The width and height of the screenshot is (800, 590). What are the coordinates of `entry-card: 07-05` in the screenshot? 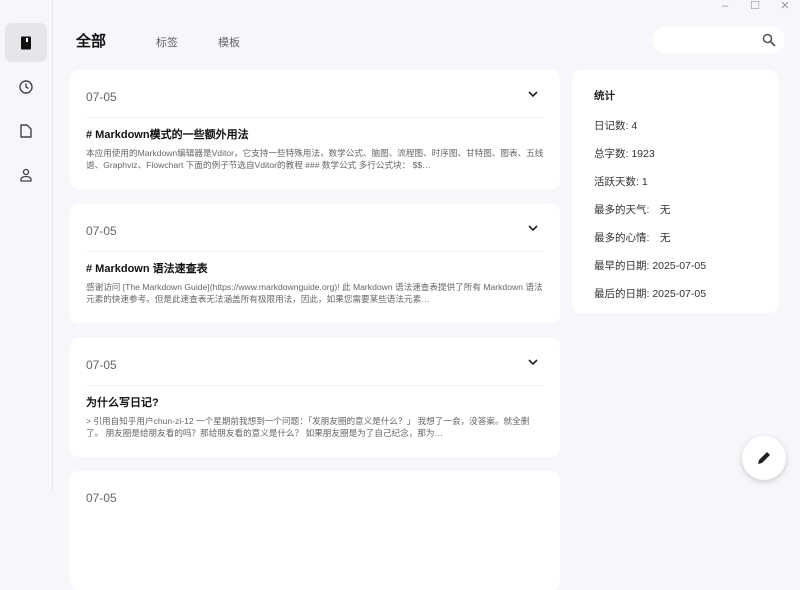 It's located at (315, 530).